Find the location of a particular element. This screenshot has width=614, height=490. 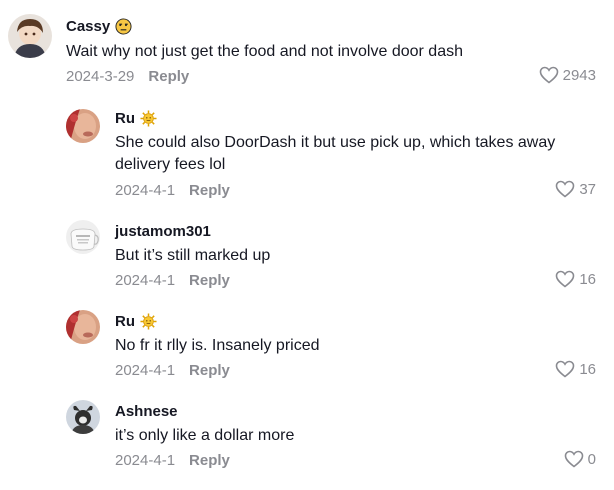

comment-meta: 2024-3-29 Reply is located at coordinates (127, 76).